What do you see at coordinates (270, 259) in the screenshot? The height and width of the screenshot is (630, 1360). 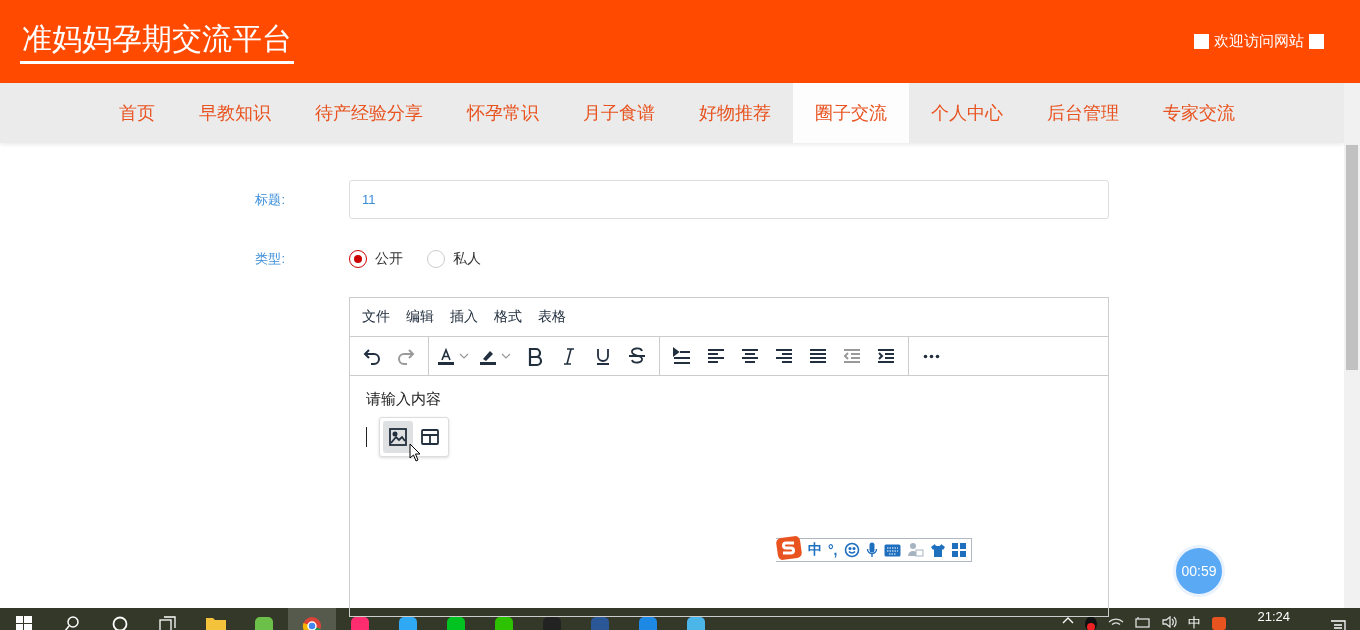 I see `field-label: 类型:` at bounding box center [270, 259].